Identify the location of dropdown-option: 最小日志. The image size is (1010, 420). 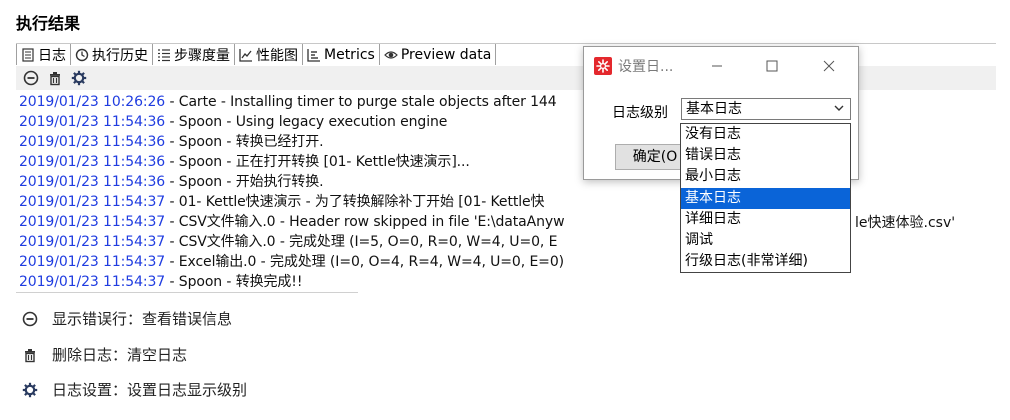
(765, 176).